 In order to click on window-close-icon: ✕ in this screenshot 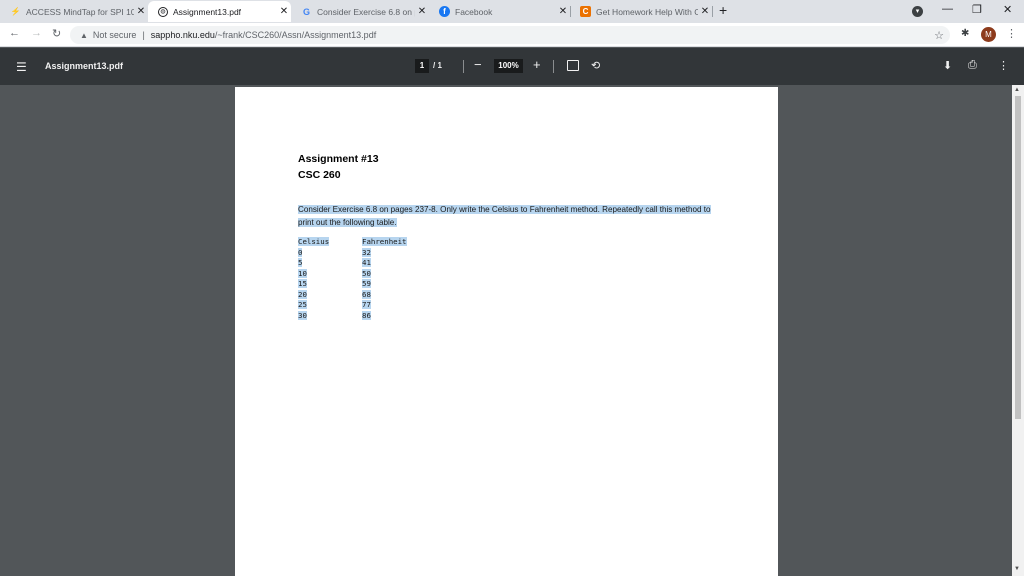, I will do `click(1007, 9)`.